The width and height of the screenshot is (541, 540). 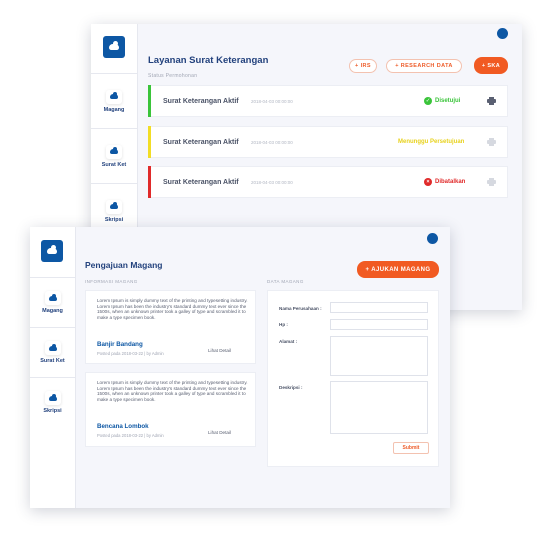 I want to click on sidebar: Magang Surat Ket Skripsi, so click(x=53, y=367).